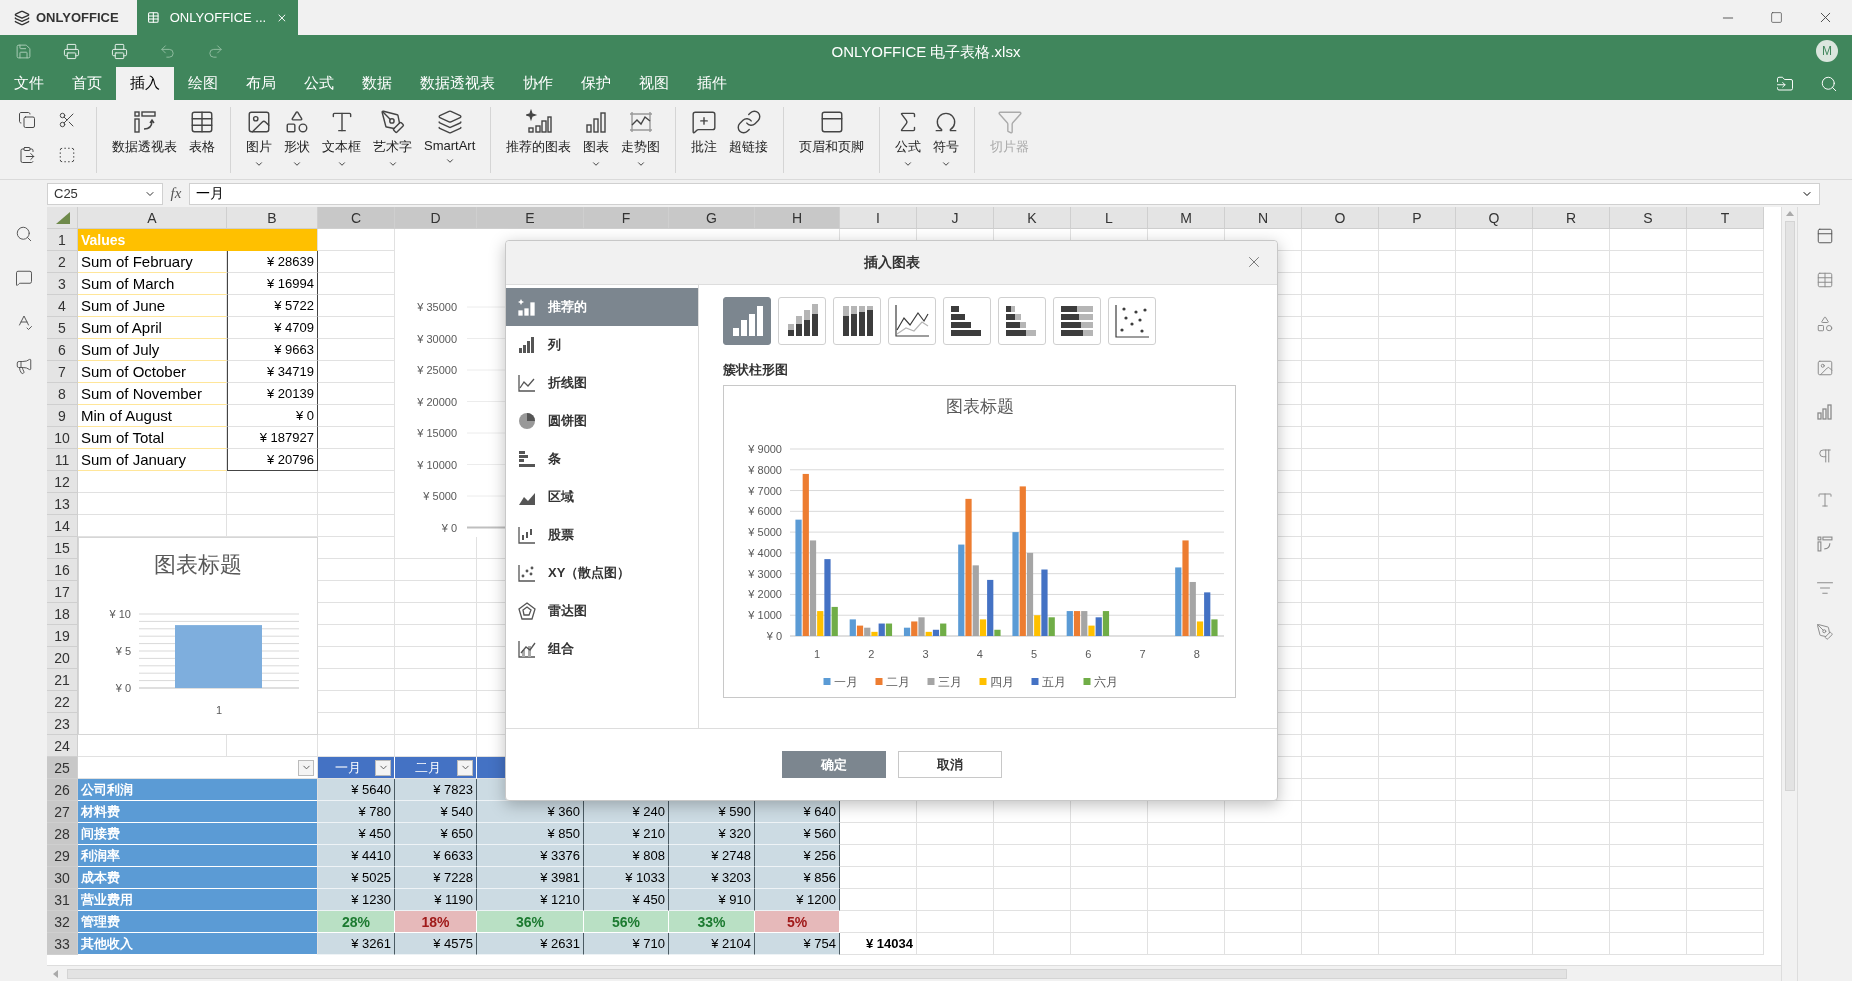  Describe the element at coordinates (105, 193) in the screenshot. I see `name-box: C25` at that location.